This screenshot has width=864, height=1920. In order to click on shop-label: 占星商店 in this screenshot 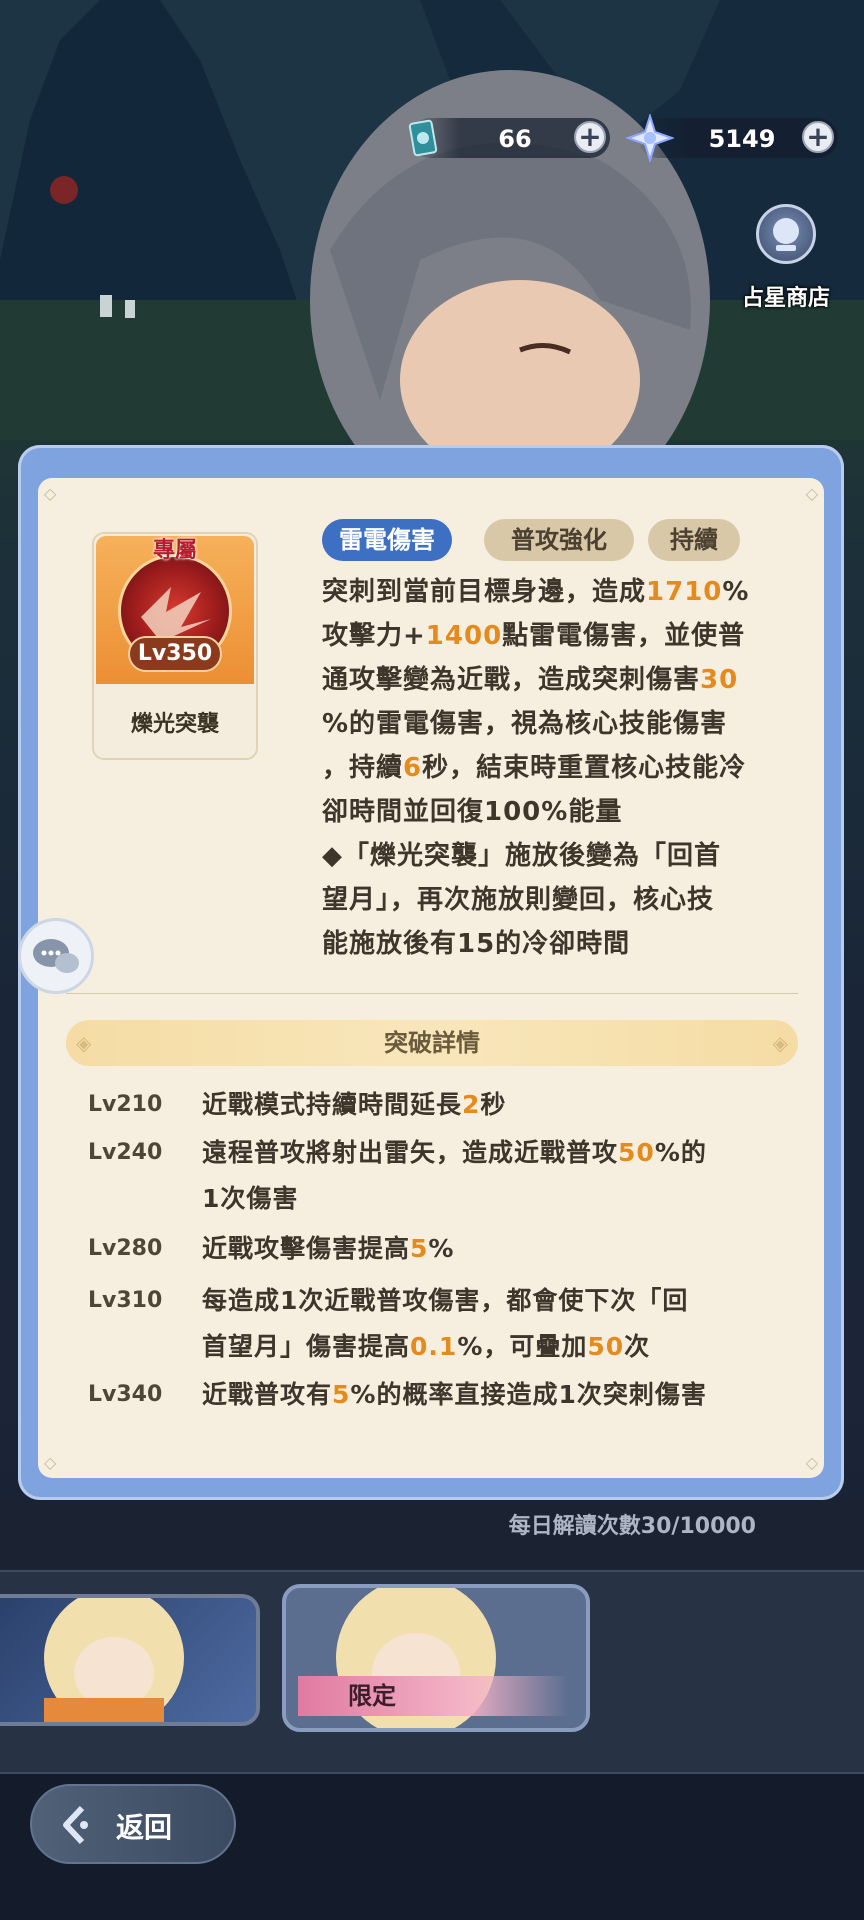, I will do `click(785, 298)`.